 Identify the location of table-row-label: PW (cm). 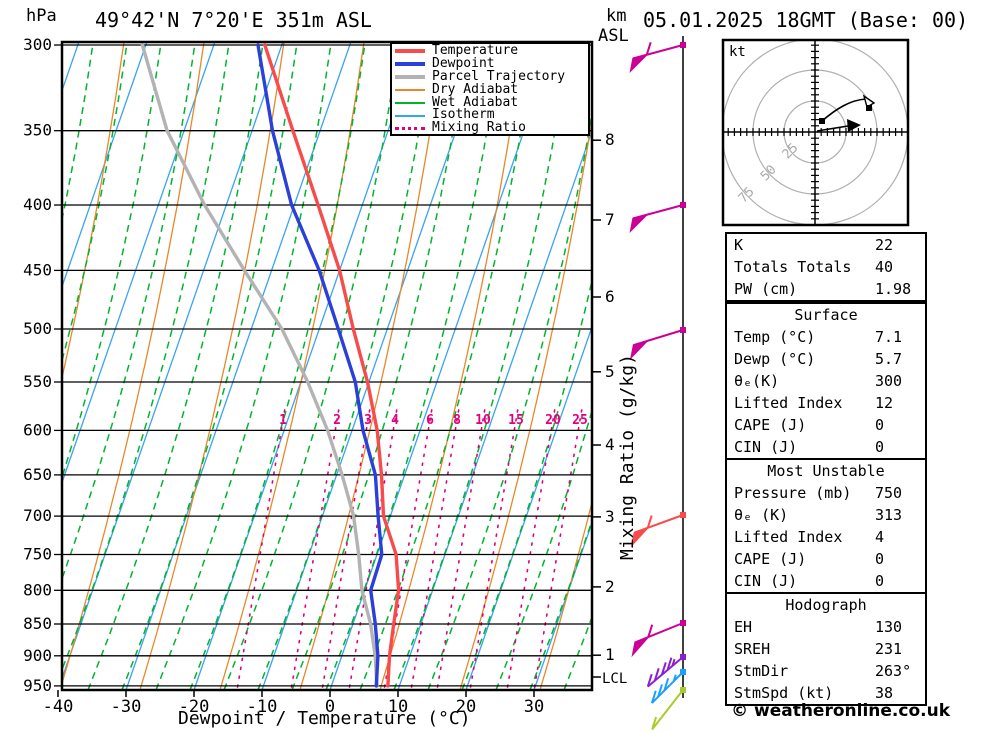
(766, 289).